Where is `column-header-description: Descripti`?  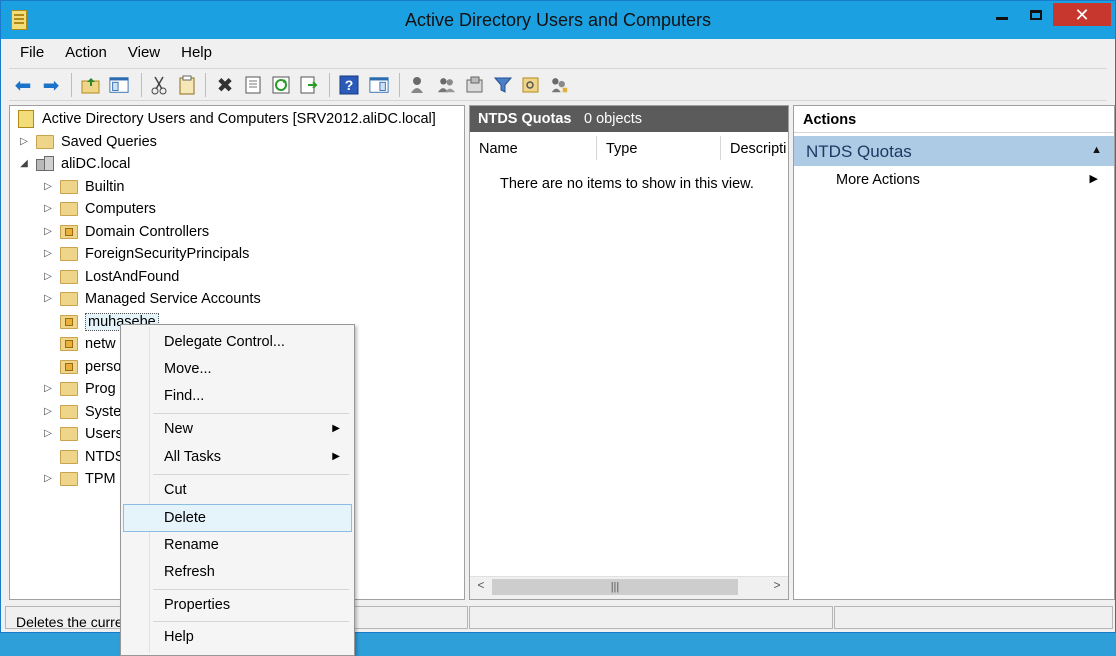
column-header-description: Descripti is located at coordinates (754, 148).